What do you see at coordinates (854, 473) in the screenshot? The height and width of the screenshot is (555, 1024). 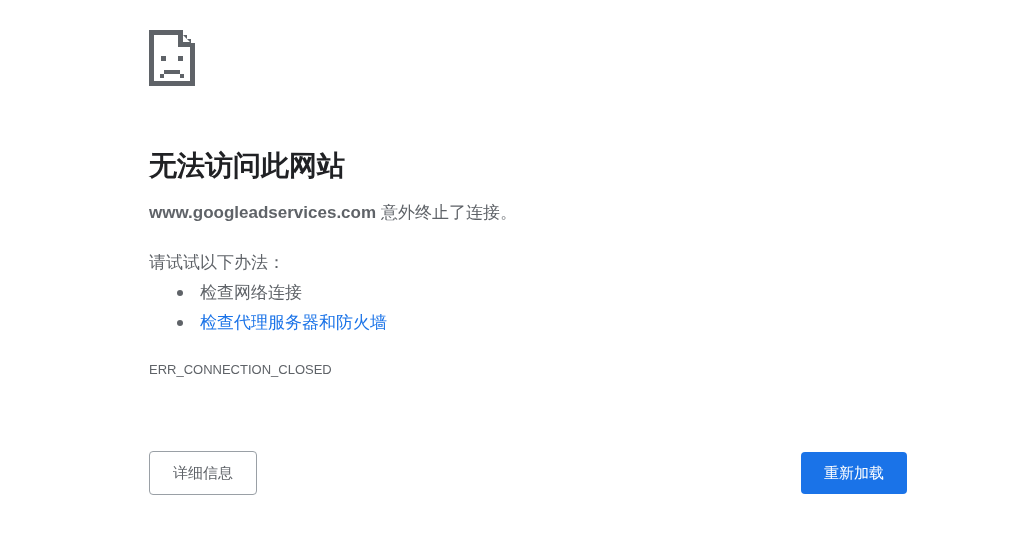 I see `reload-button: 重新加载` at bounding box center [854, 473].